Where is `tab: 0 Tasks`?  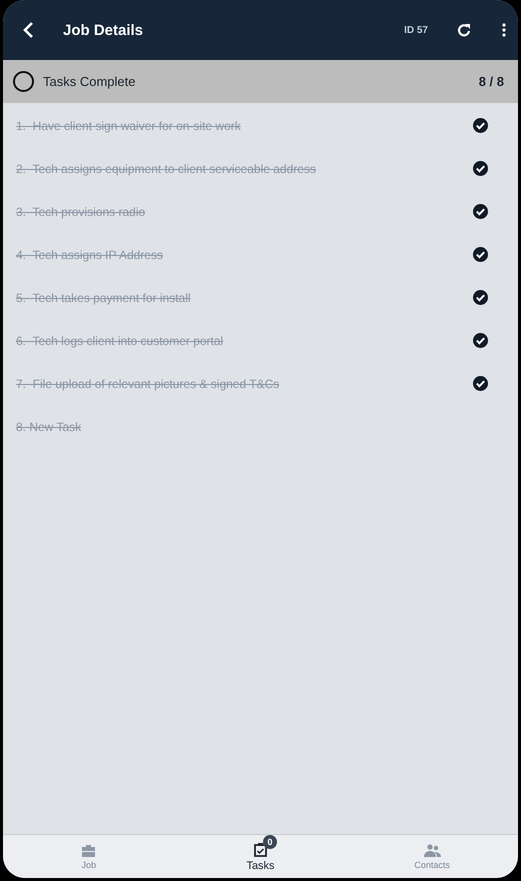
tab: 0 Tasks is located at coordinates (260, 856).